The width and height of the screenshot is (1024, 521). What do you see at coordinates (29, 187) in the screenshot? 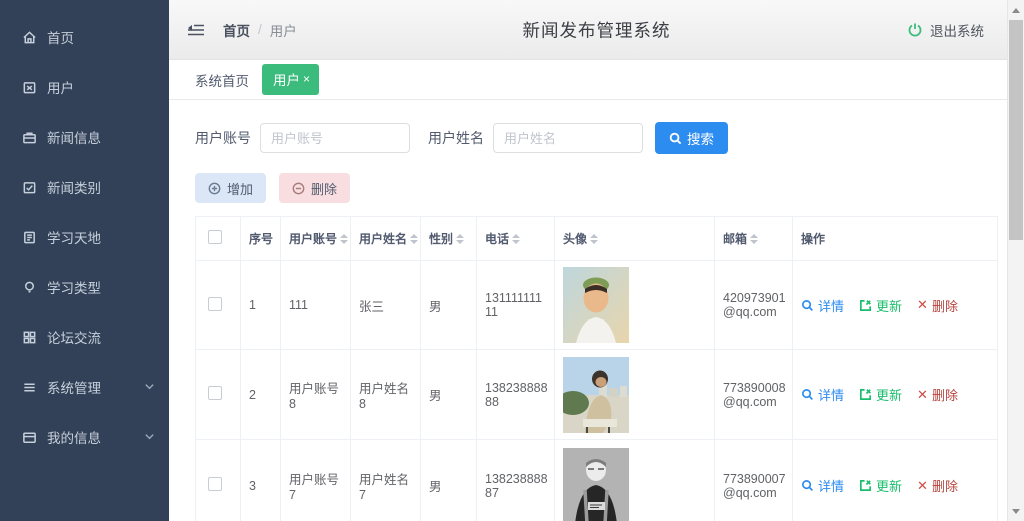
I see `news-category-icon` at bounding box center [29, 187].